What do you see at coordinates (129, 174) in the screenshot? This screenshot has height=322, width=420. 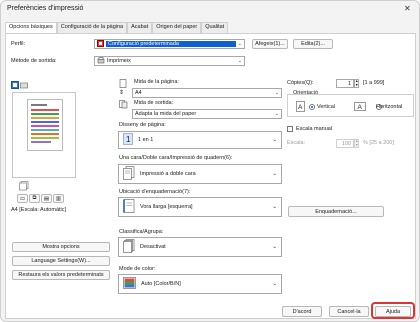 I see `duplex-icon` at bounding box center [129, 174].